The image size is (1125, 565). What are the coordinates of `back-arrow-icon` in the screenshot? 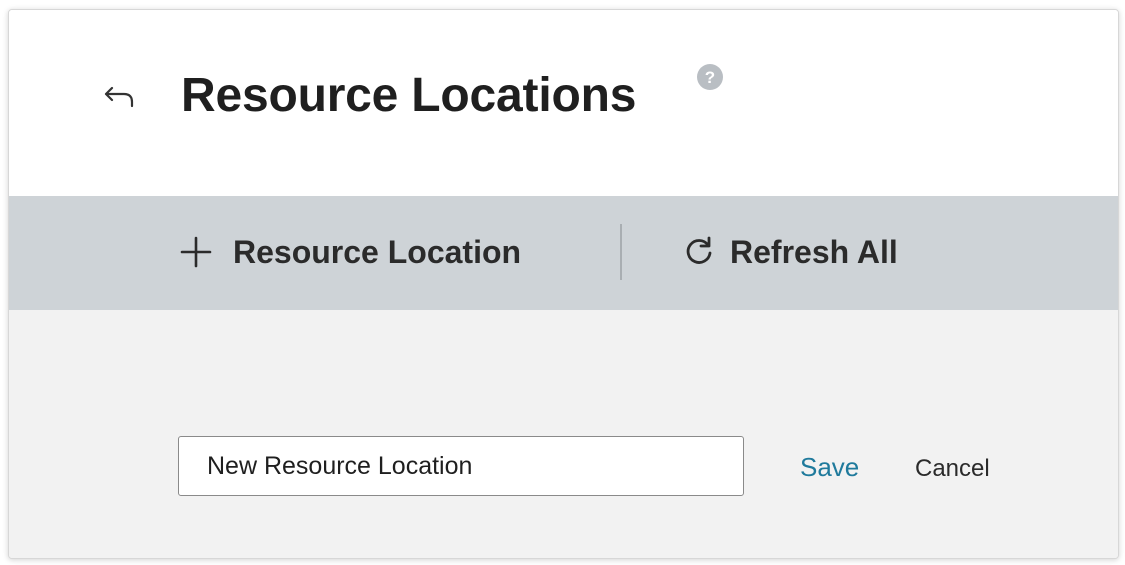 It's located at (119, 97).